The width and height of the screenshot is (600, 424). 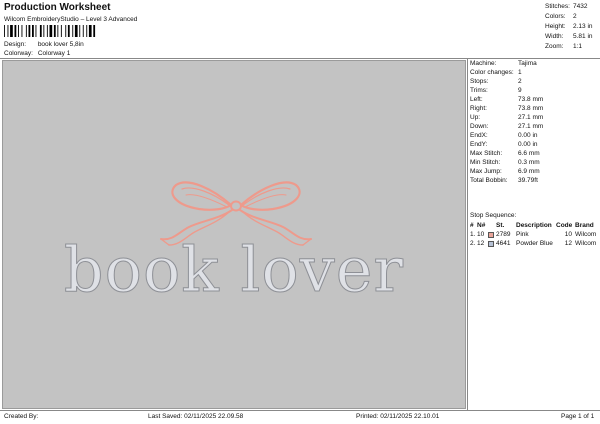 What do you see at coordinates (561, 16) in the screenshot?
I see `stat-row: Colors: 2` at bounding box center [561, 16].